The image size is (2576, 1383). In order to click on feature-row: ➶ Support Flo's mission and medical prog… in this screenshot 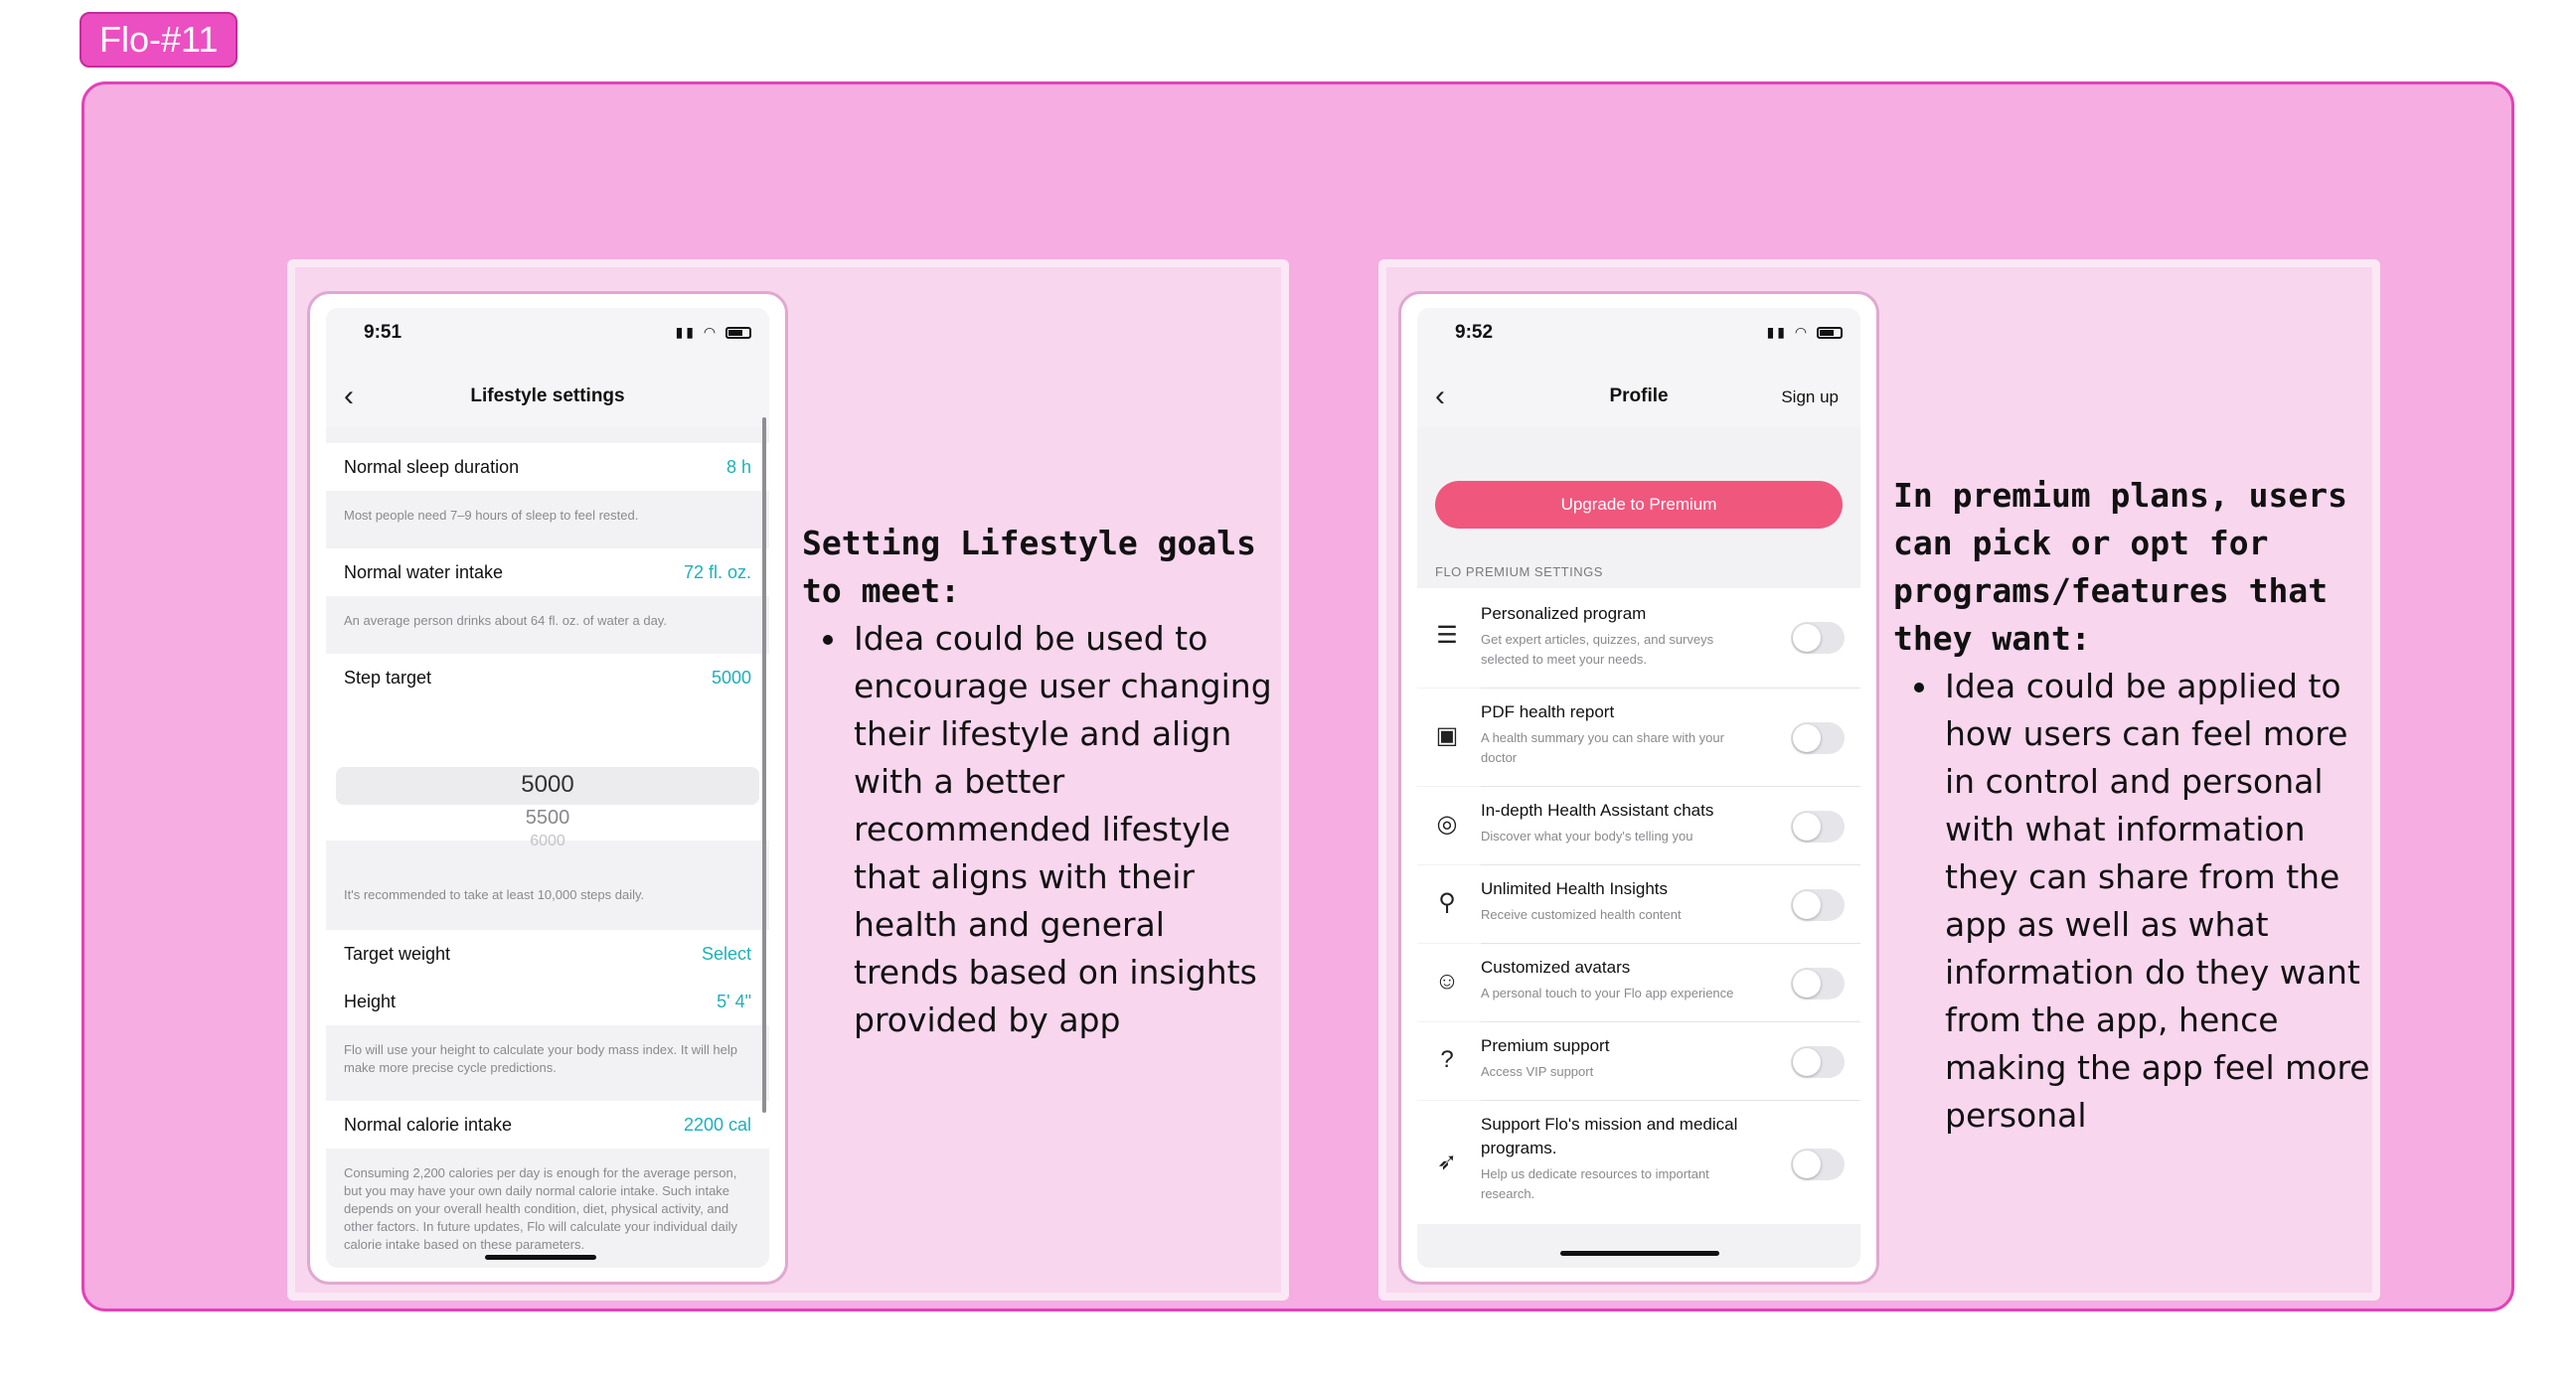, I will do `click(1638, 1163)`.